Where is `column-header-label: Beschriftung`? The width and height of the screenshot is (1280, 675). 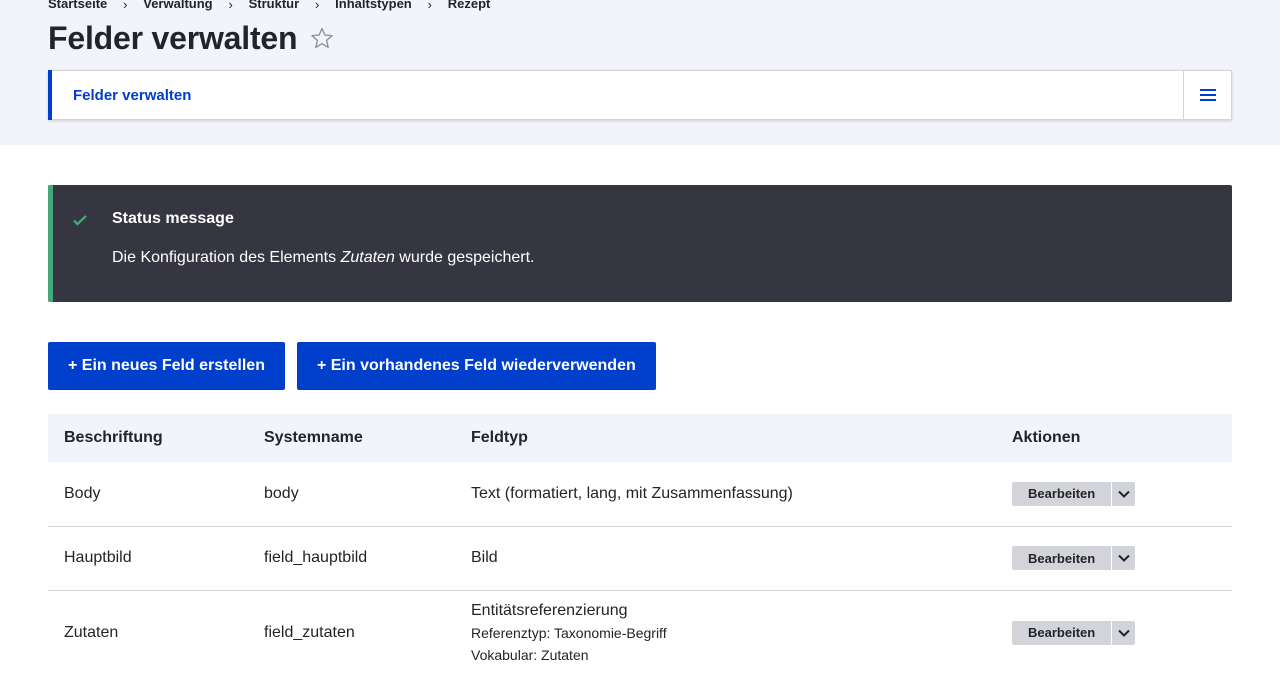 column-header-label: Beschriftung is located at coordinates (113, 437).